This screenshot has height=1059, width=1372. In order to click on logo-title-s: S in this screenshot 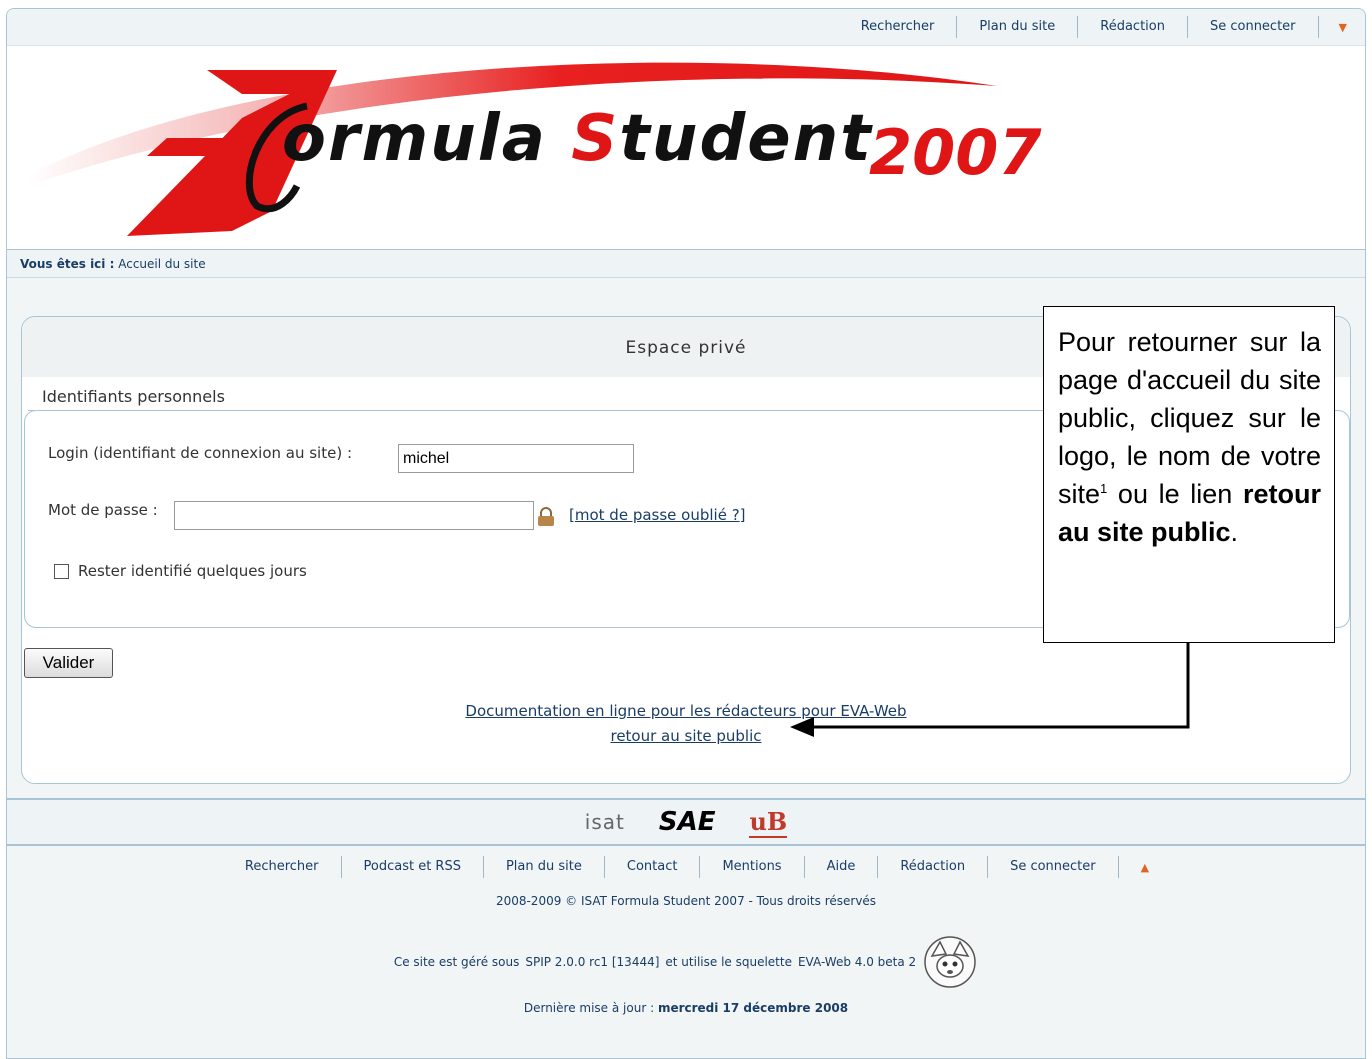, I will do `click(595, 139)`.